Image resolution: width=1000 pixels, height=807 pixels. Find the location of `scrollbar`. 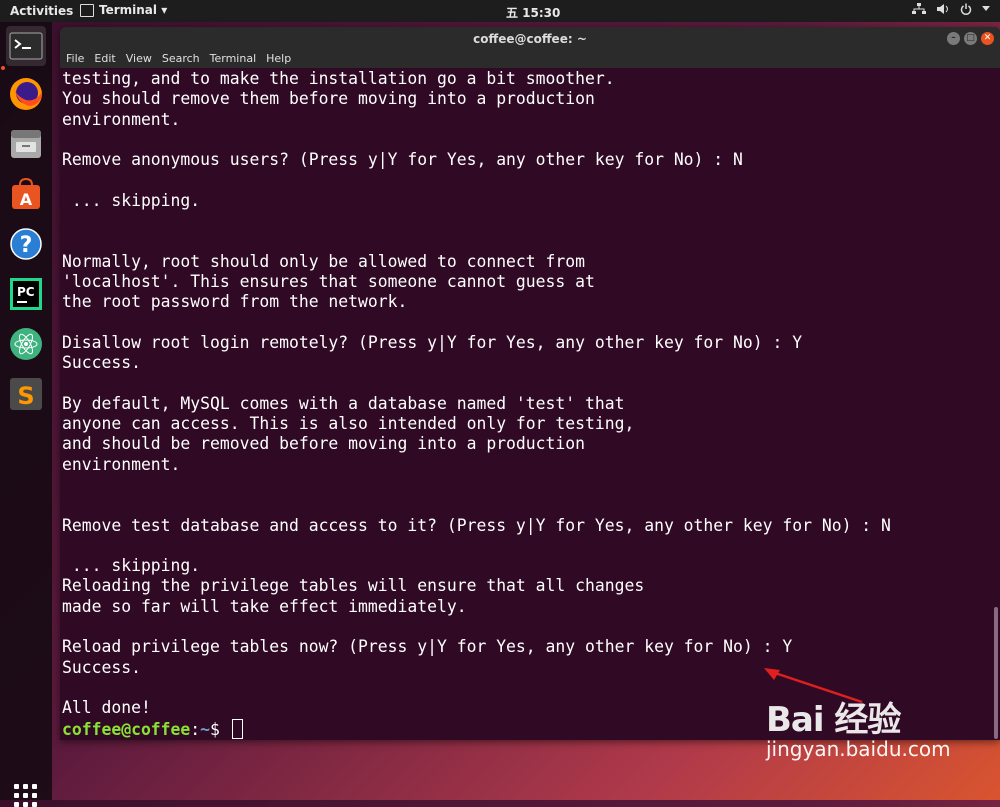

scrollbar is located at coordinates (996, 673).